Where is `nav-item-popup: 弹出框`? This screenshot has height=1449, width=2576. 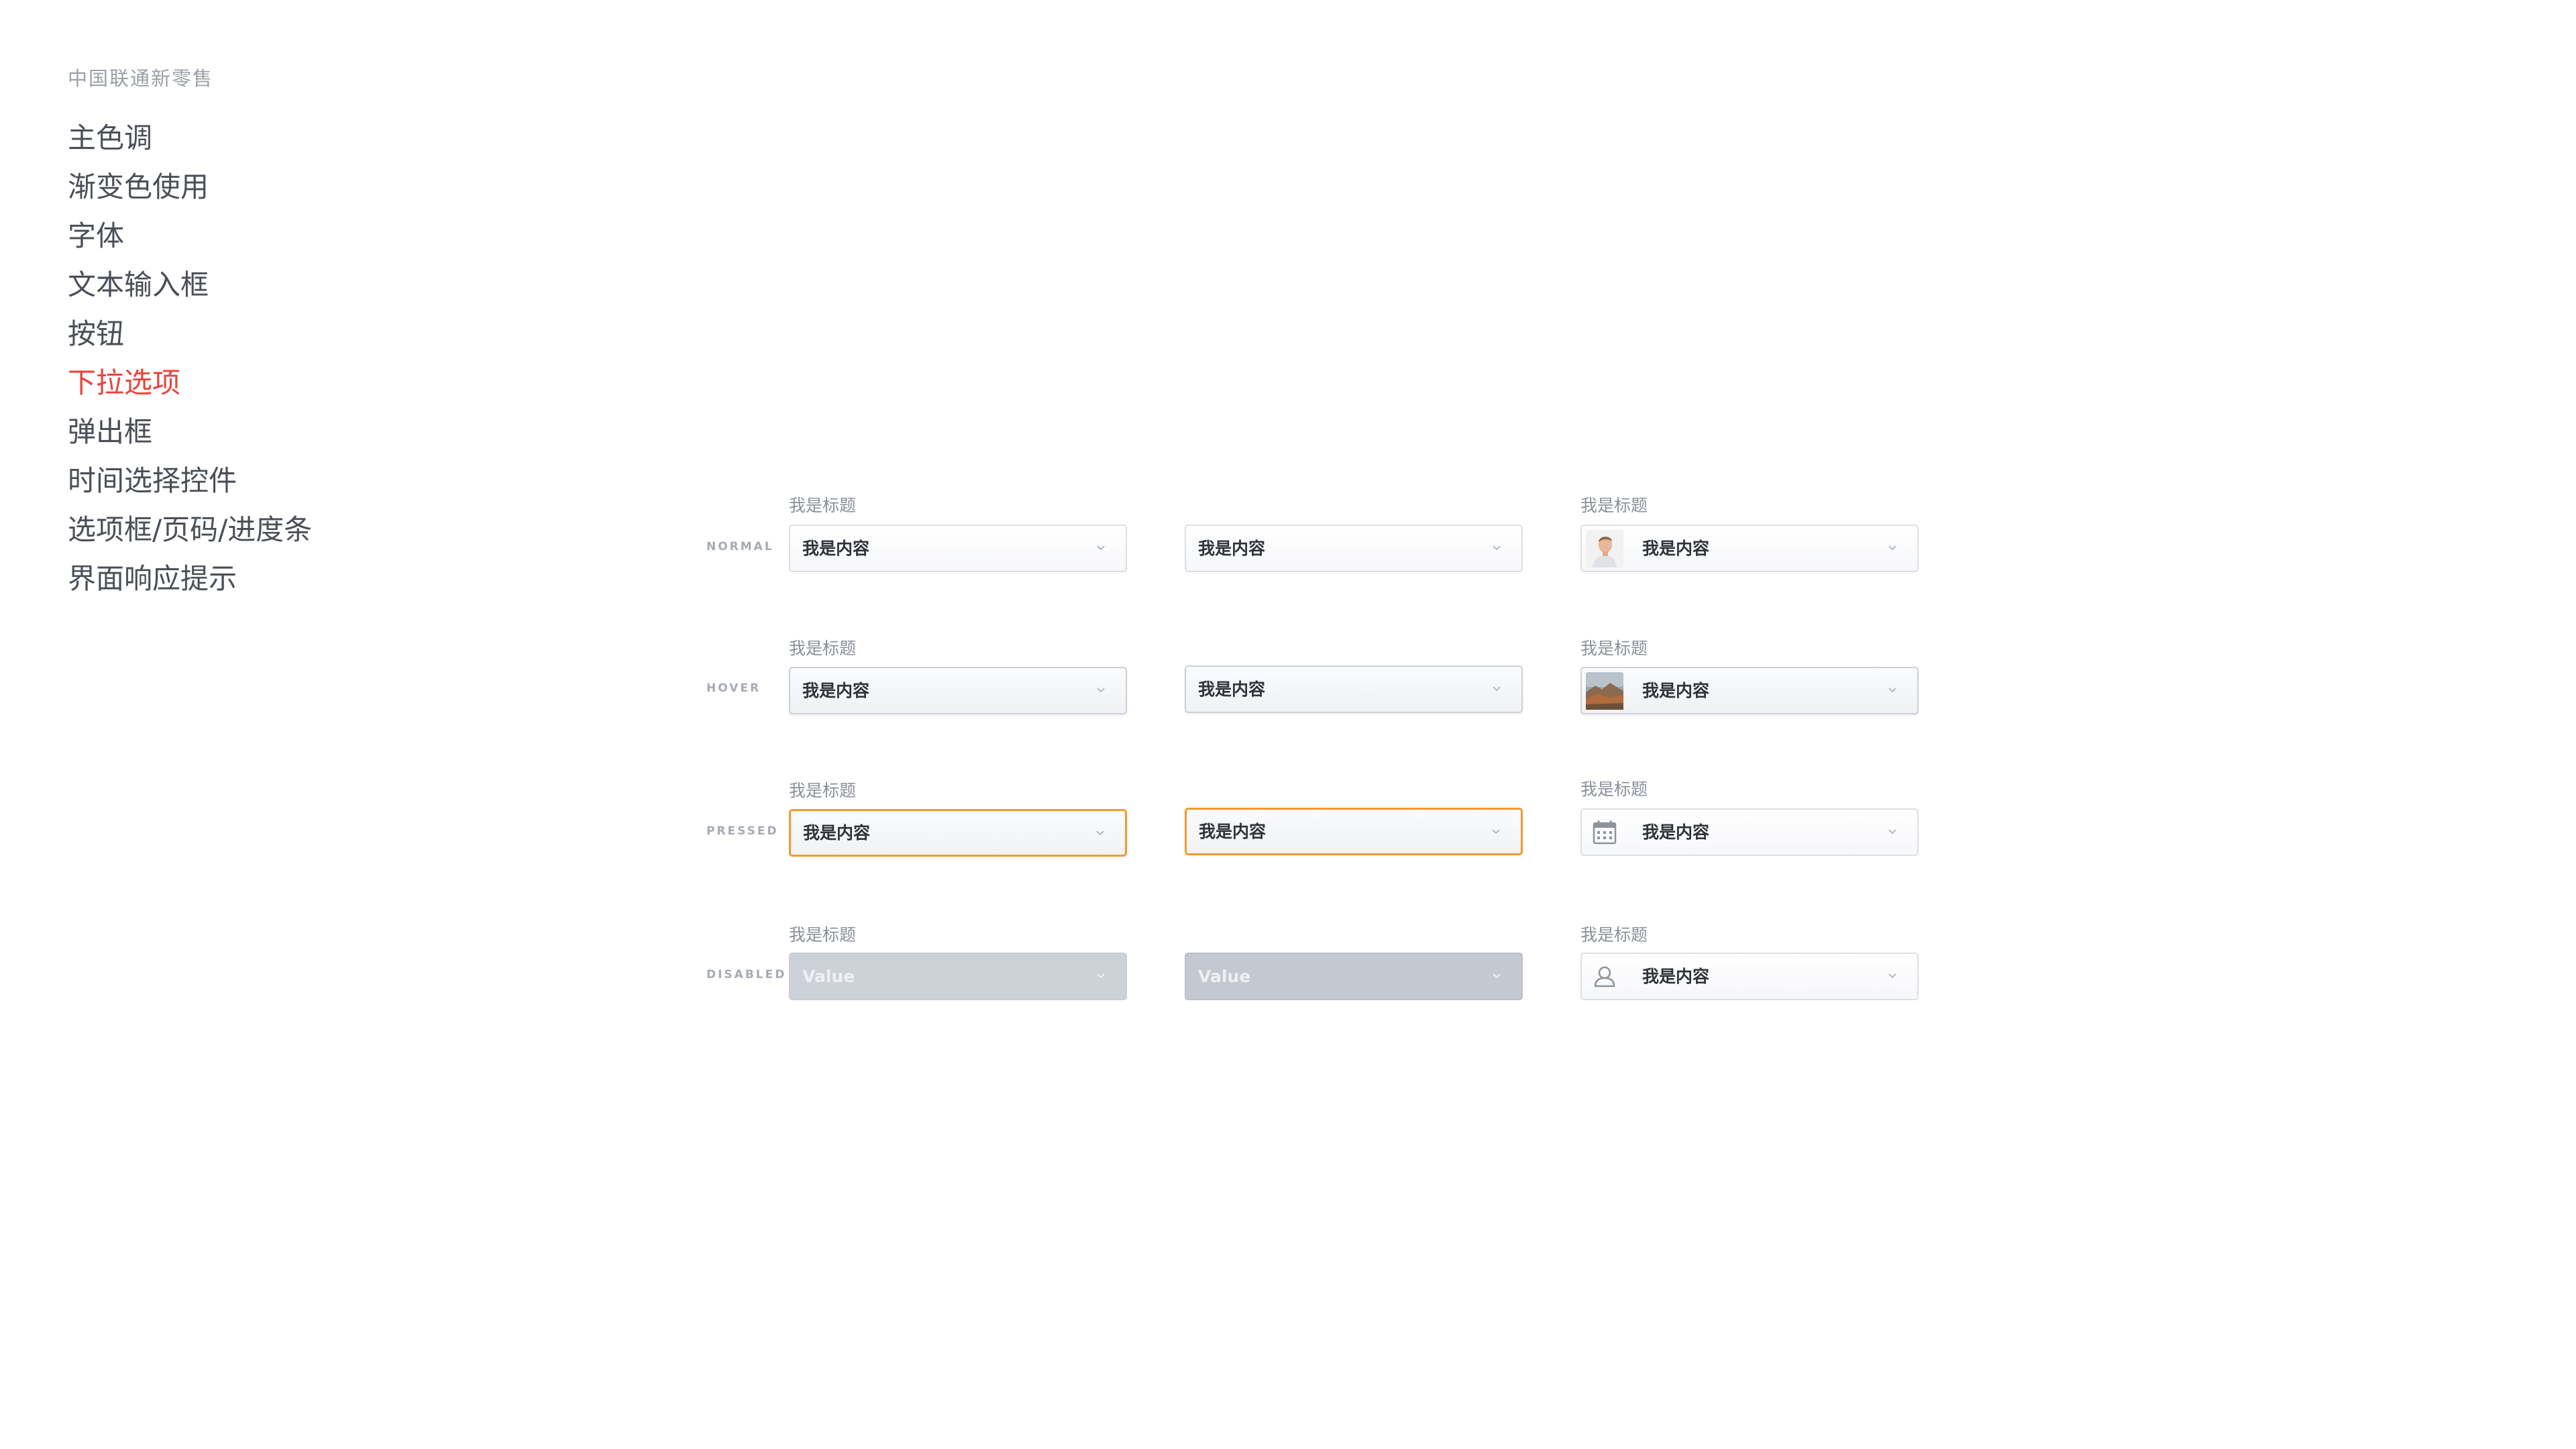 nav-item-popup: 弹出框 is located at coordinates (190, 436).